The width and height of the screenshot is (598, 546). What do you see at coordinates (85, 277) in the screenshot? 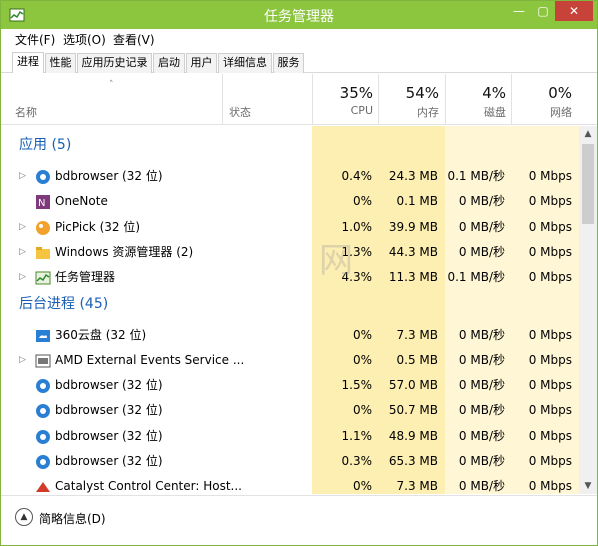
I see `process-name: 任务管理器` at bounding box center [85, 277].